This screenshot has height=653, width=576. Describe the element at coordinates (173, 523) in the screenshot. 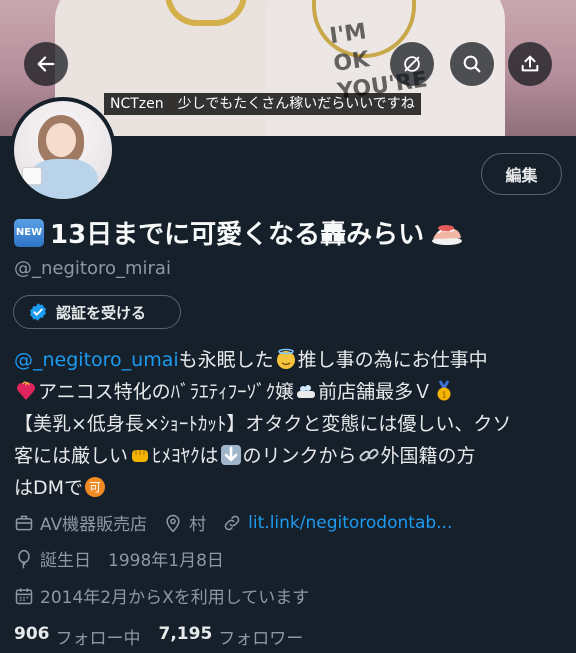

I see `location-pin-icon` at that location.